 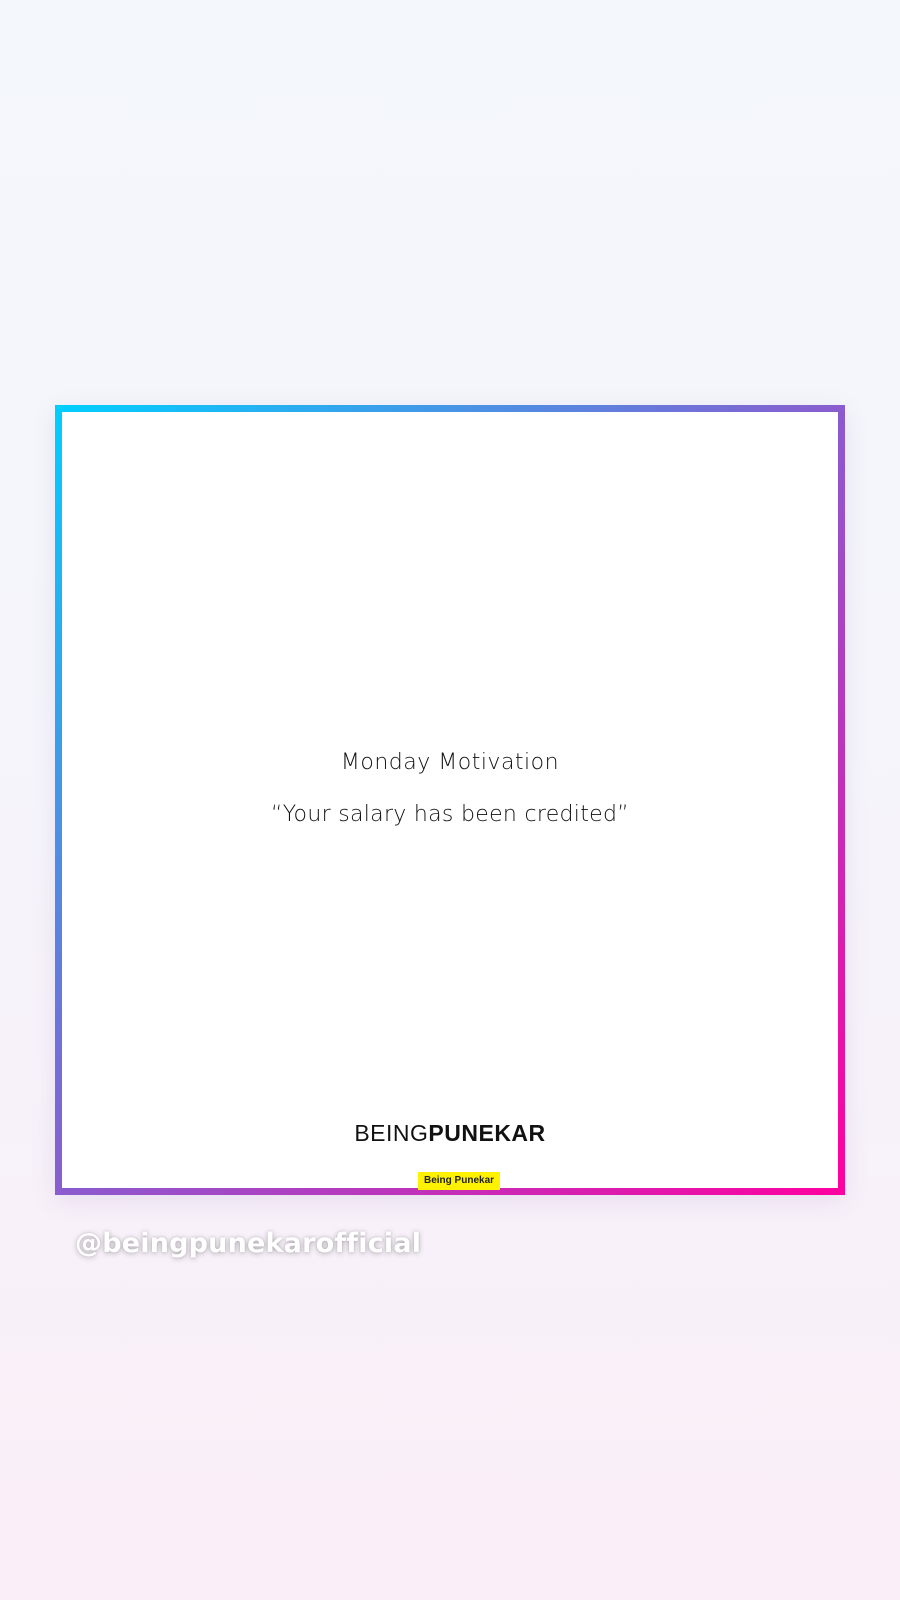 What do you see at coordinates (248, 1243) in the screenshot?
I see `mention-handle: @beingpunekarofficial` at bounding box center [248, 1243].